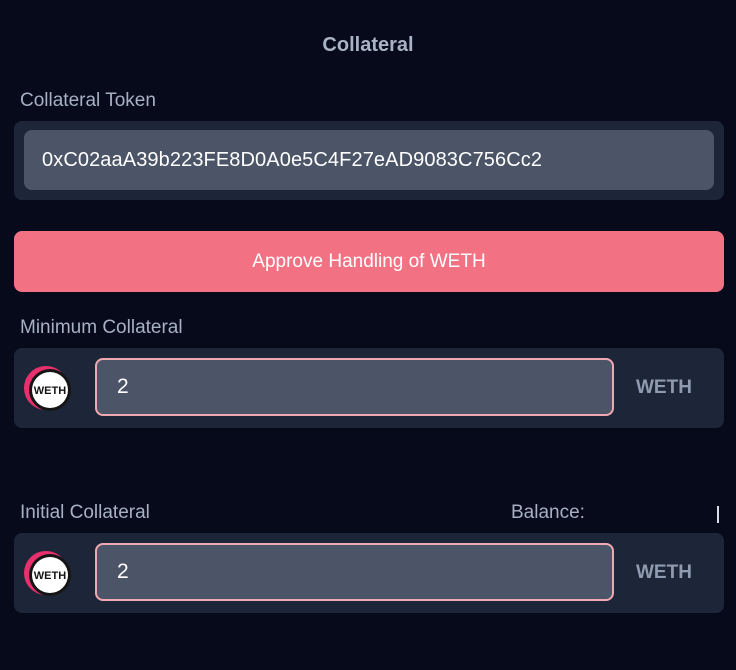 This screenshot has width=736, height=670. I want to click on minimum-collateral-input, so click(354, 387).